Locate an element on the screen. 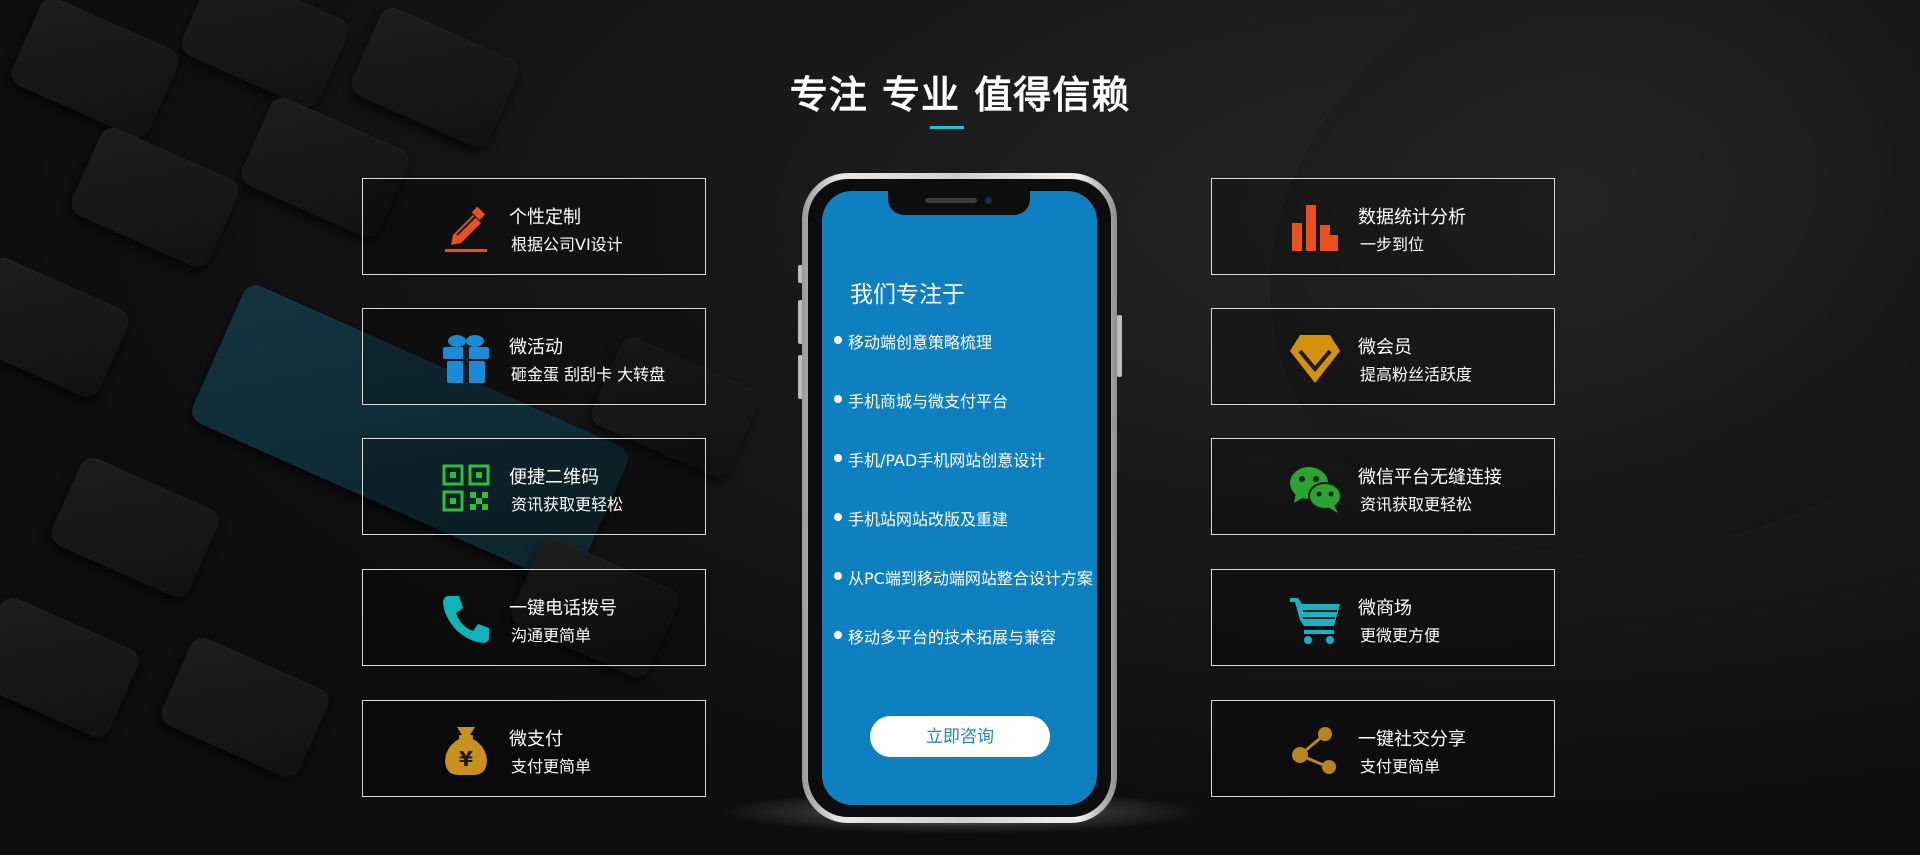  feature-title: 便捷二维码 is located at coordinates (554, 477).